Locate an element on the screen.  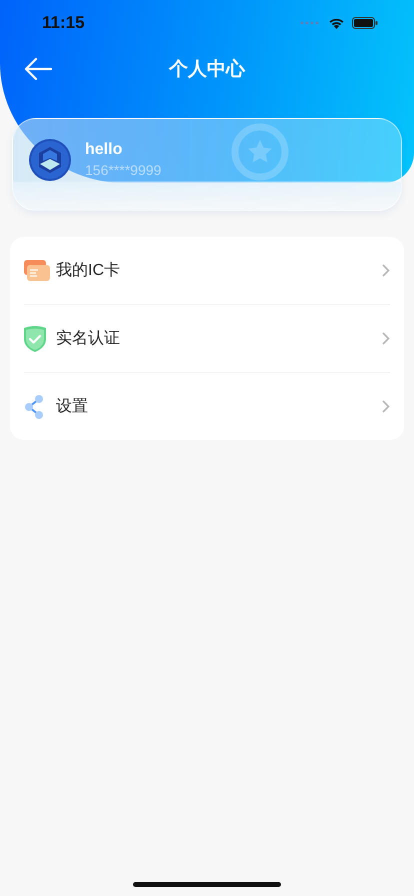
phone-number: 156****9999 is located at coordinates (123, 170).